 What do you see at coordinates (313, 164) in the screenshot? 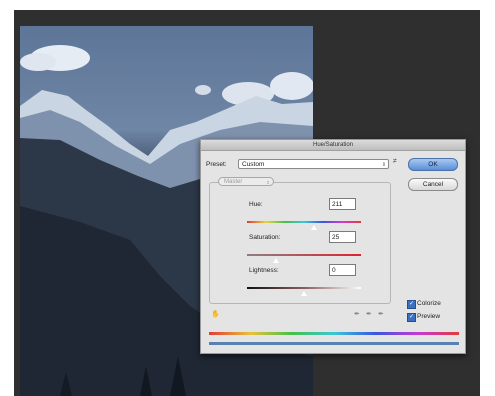
I see `preset-dropdown: Custom ⇕` at bounding box center [313, 164].